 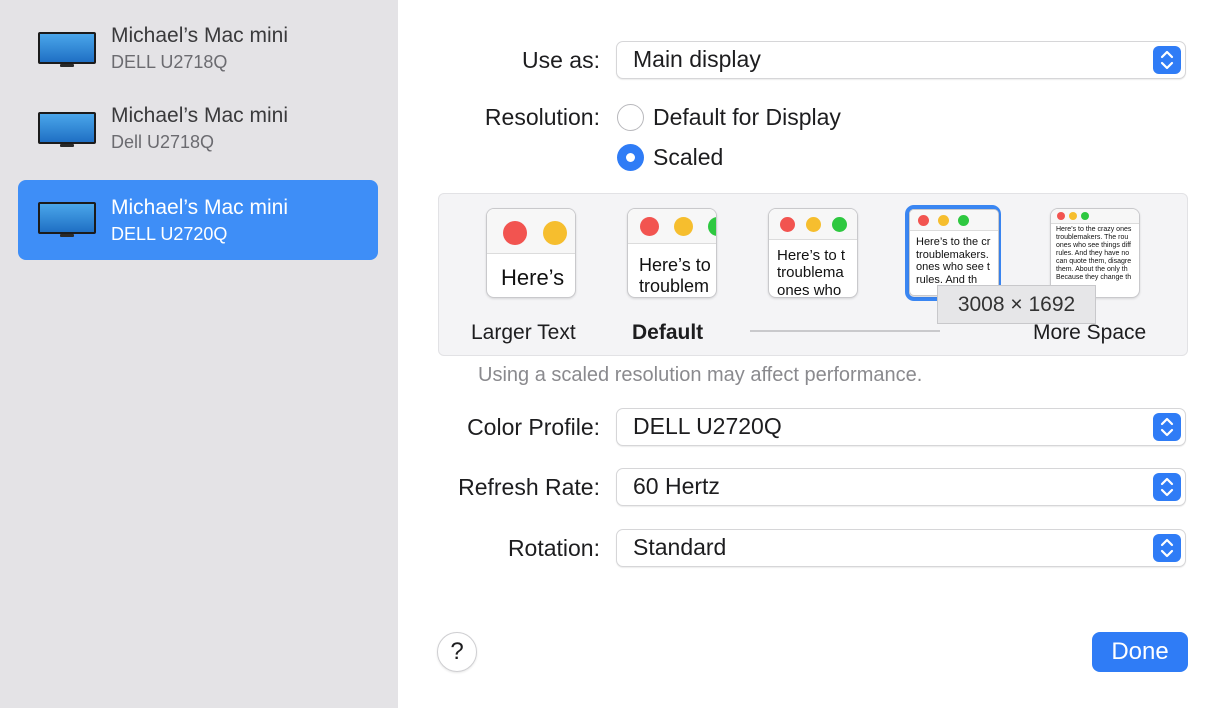 I want to click on use-as-popup: Main display, so click(x=901, y=60).